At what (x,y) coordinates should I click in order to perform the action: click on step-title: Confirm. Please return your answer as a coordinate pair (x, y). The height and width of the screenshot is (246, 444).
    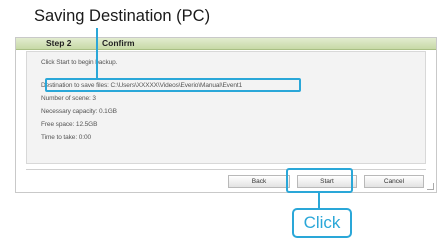
    Looking at the image, I should click on (118, 43).